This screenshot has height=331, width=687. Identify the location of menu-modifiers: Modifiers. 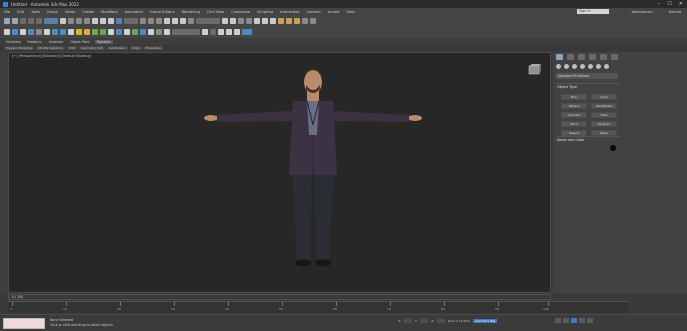
(109, 12).